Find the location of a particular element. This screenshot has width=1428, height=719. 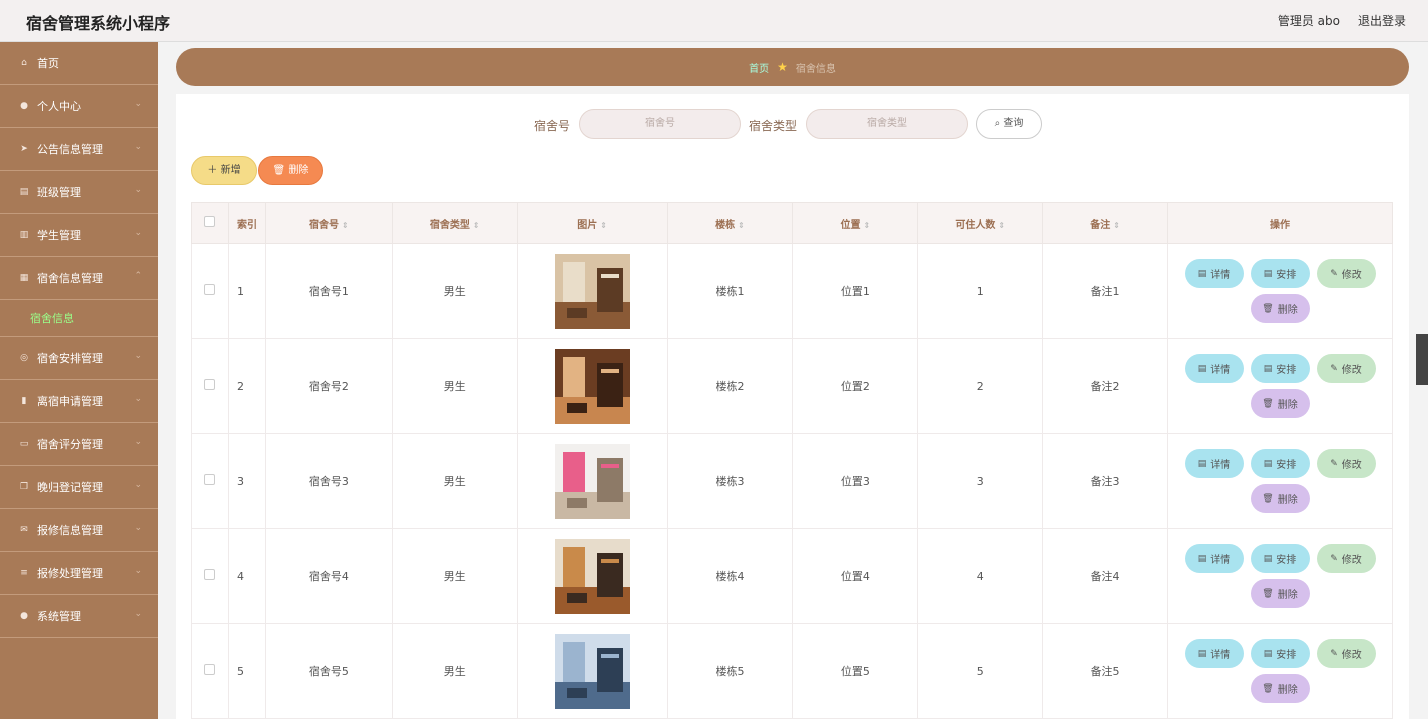

cell-location: 位置4 is located at coordinates (855, 576).